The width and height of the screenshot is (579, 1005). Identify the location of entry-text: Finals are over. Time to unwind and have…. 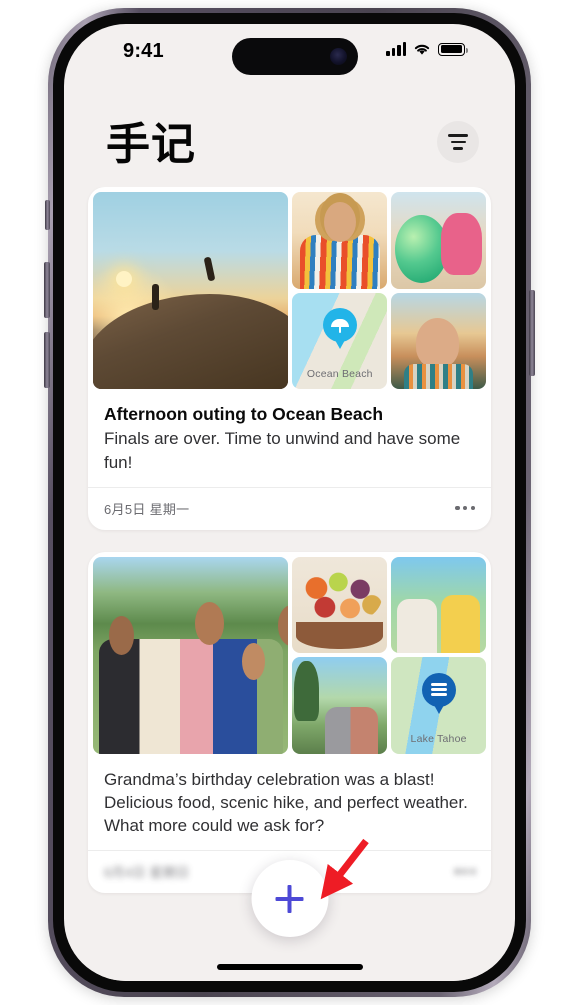
(282, 450).